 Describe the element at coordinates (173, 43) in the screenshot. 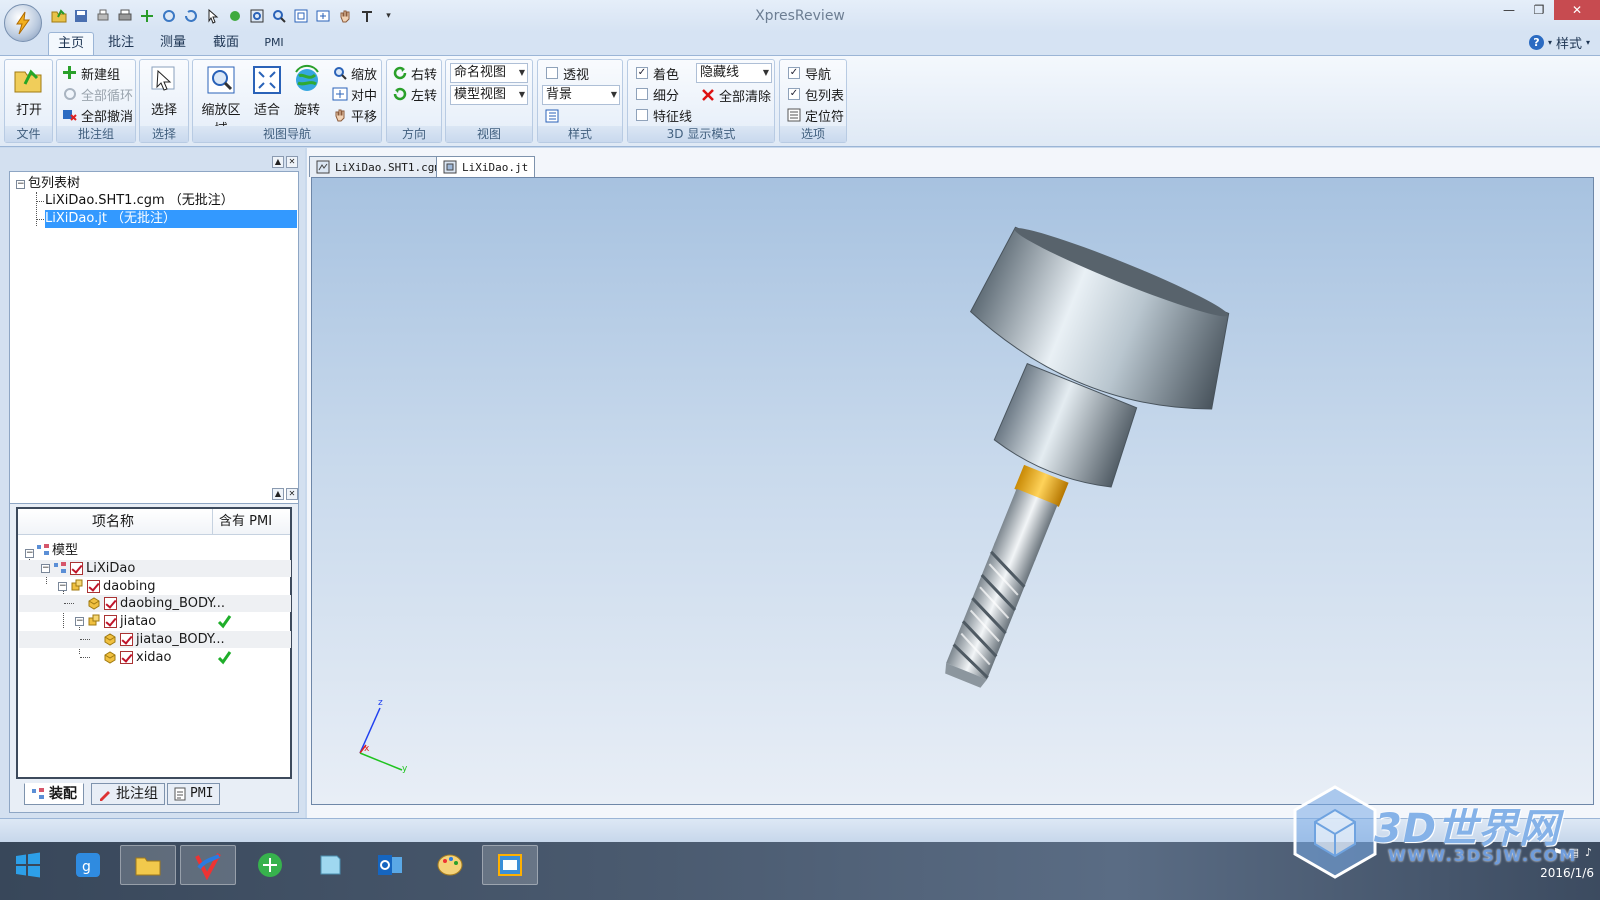

I see `tab-measure: 测量` at that location.